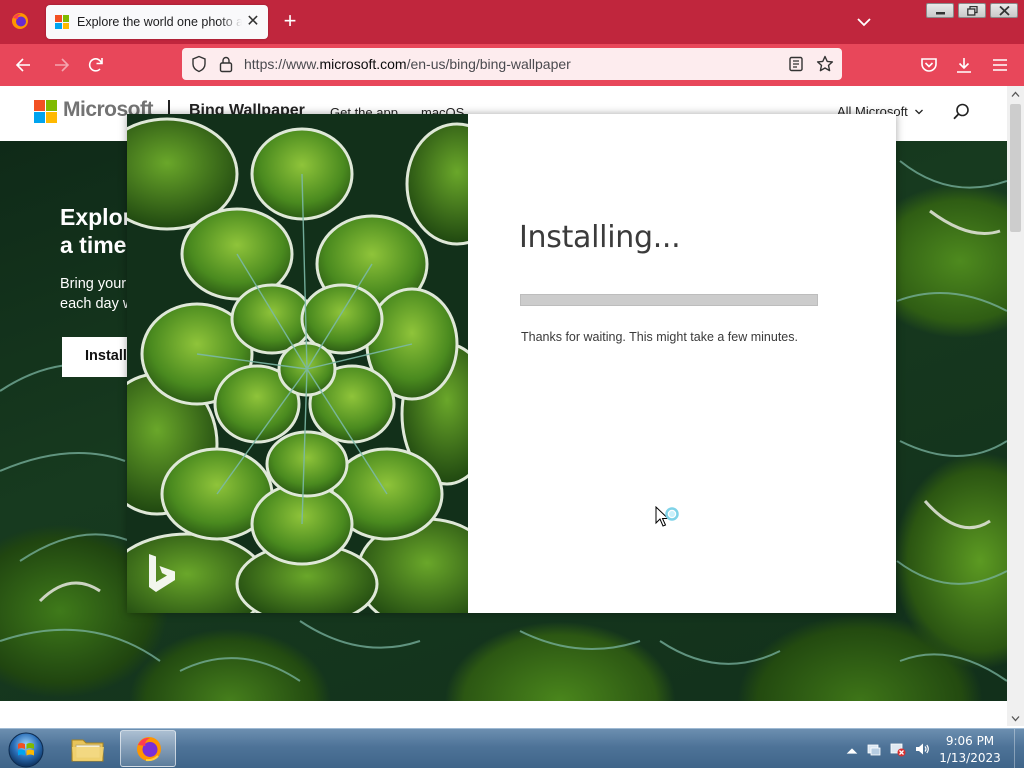  Describe the element at coordinates (1015, 406) in the screenshot. I see `page-scrollbar` at that location.